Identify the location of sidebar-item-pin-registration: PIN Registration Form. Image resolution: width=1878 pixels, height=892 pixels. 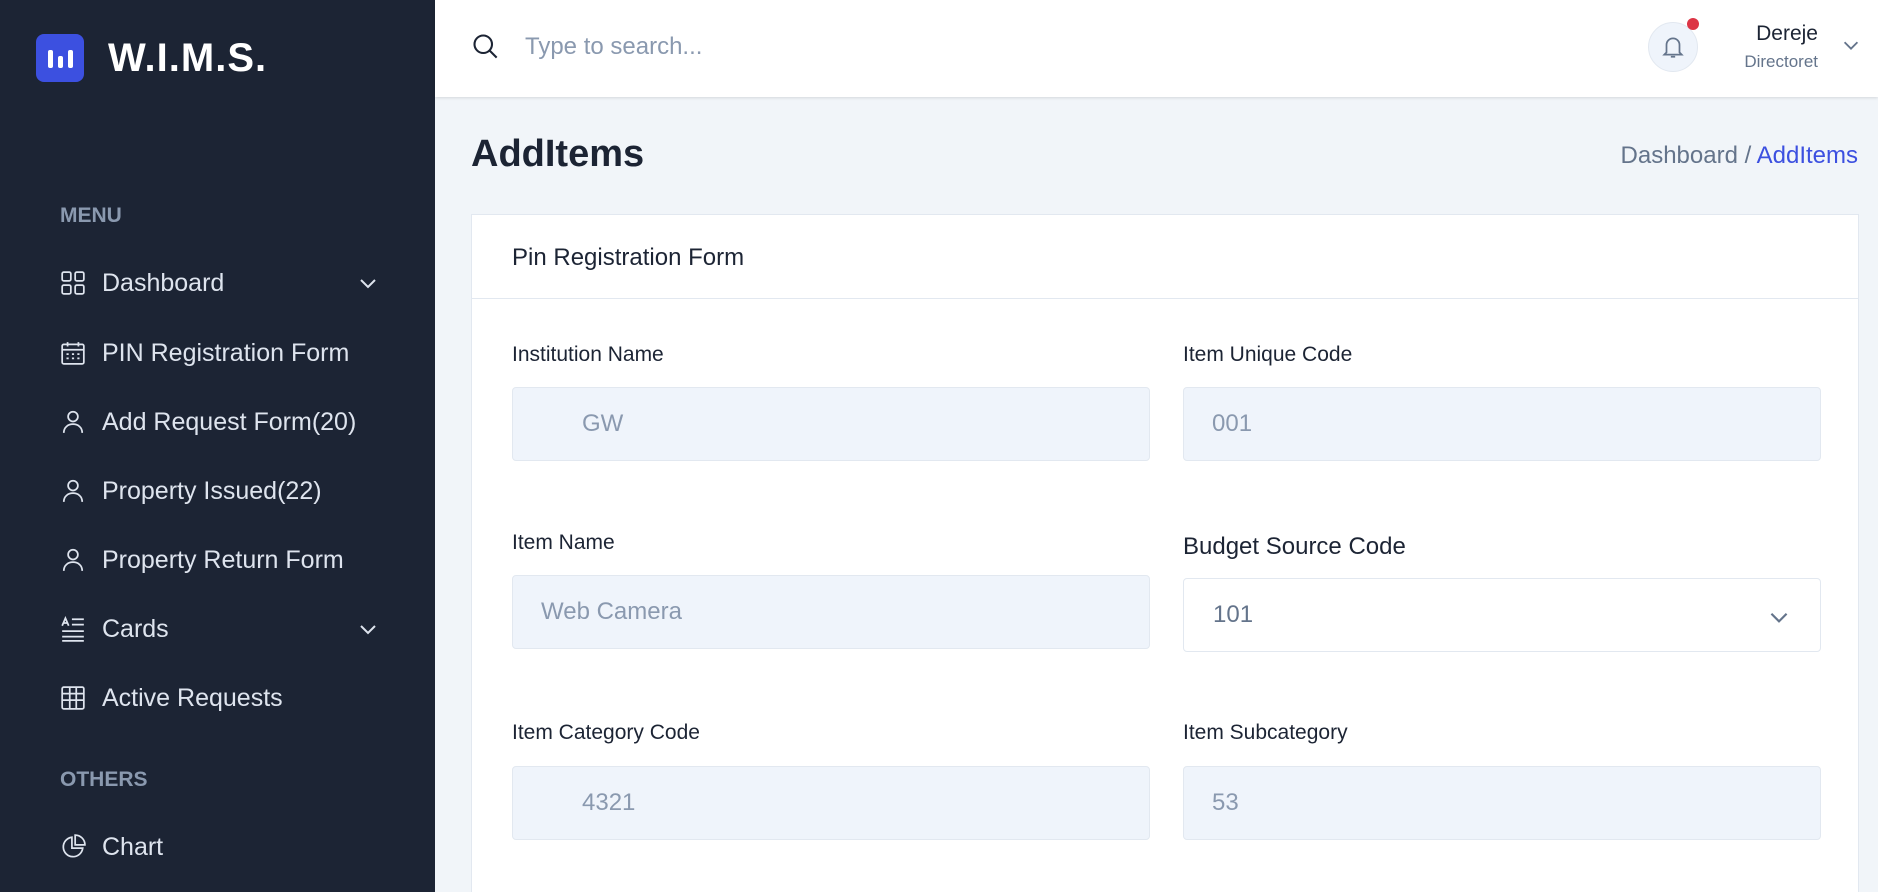
(220, 353).